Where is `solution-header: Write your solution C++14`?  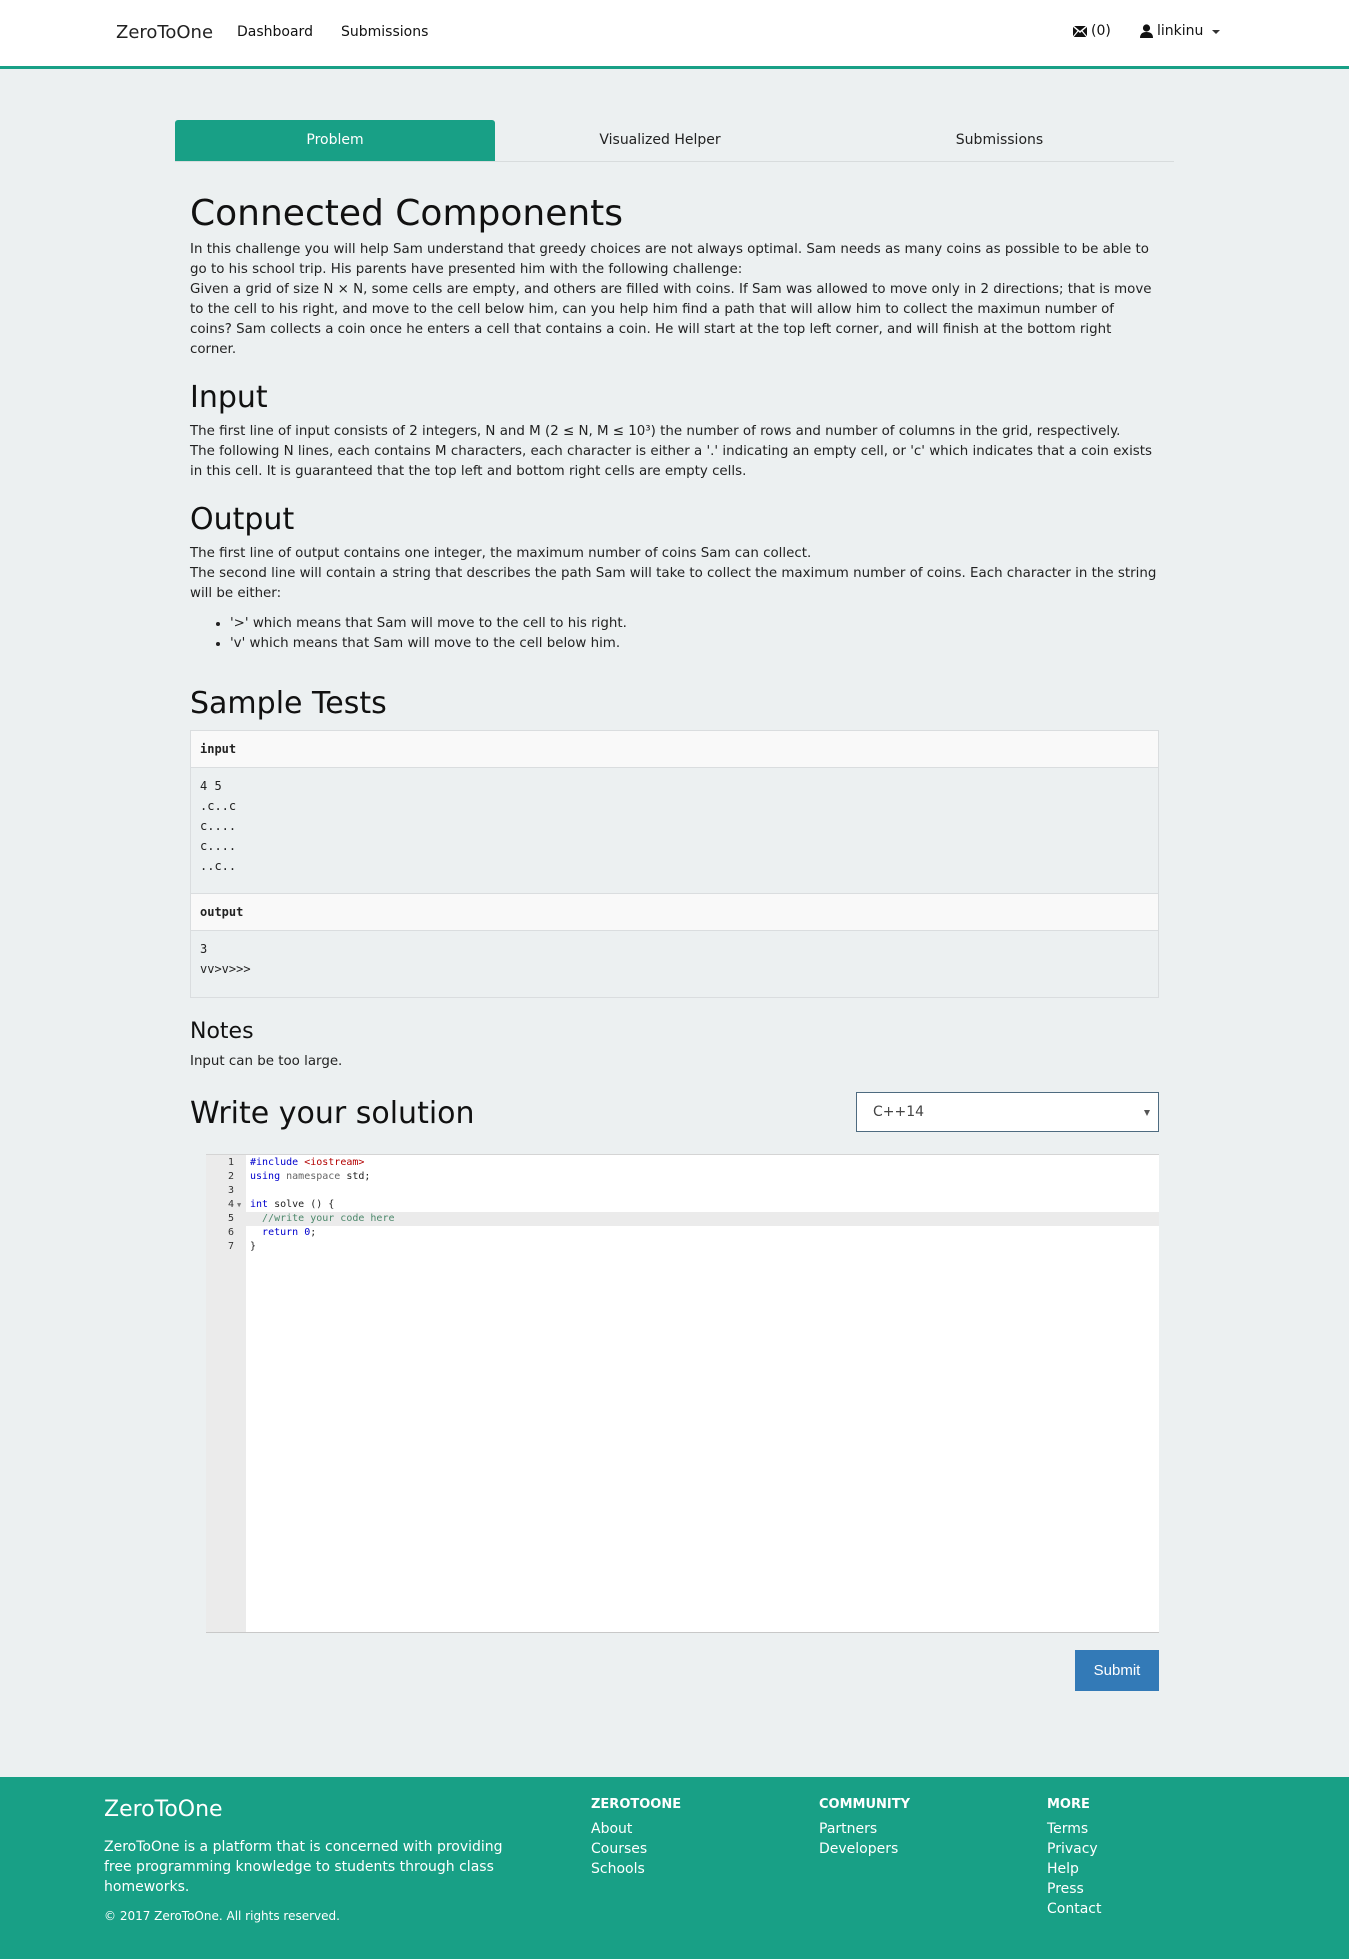
solution-header: Write your solution C++14 is located at coordinates (674, 1113).